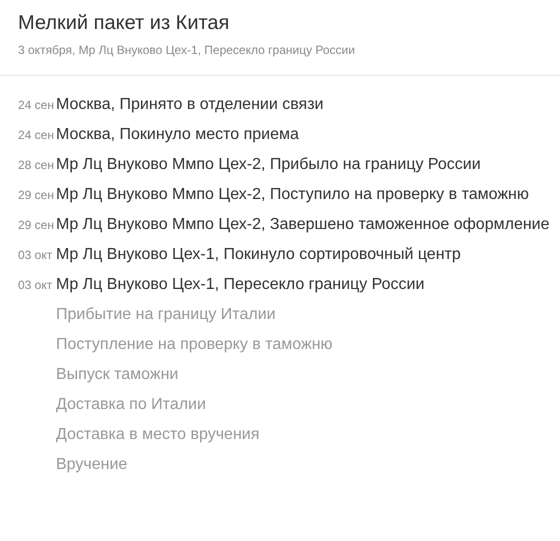  What do you see at coordinates (92, 465) in the screenshot?
I see `event-text: Вручение` at bounding box center [92, 465].